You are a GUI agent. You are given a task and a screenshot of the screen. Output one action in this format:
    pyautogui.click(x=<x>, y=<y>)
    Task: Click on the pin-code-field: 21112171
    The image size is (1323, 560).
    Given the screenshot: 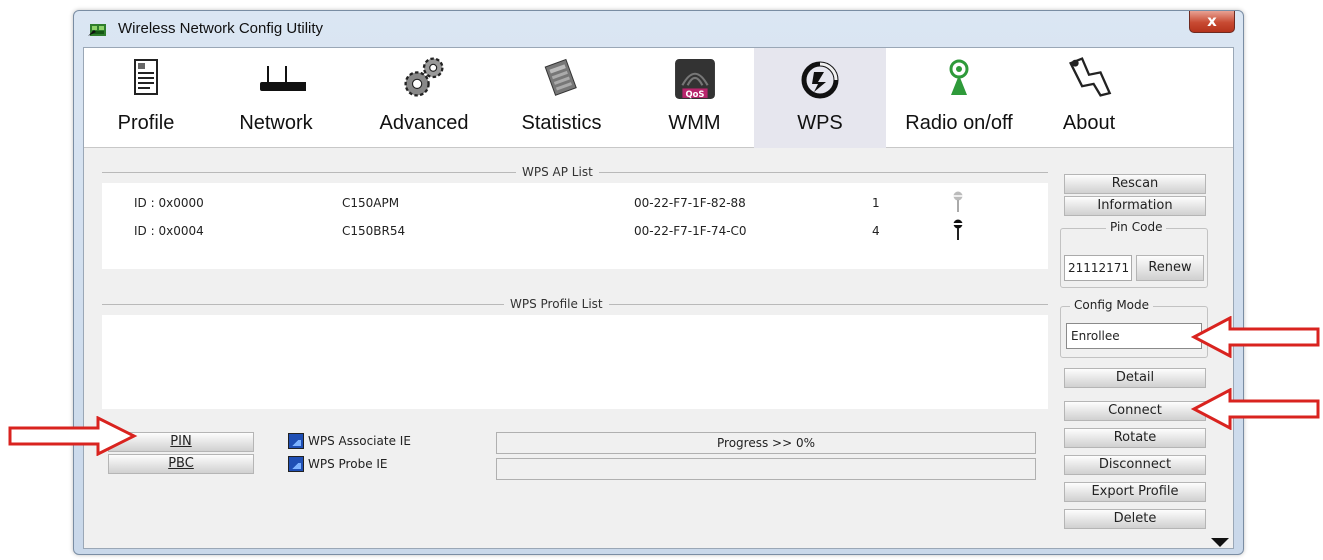 What is the action you would take?
    pyautogui.click(x=1098, y=268)
    